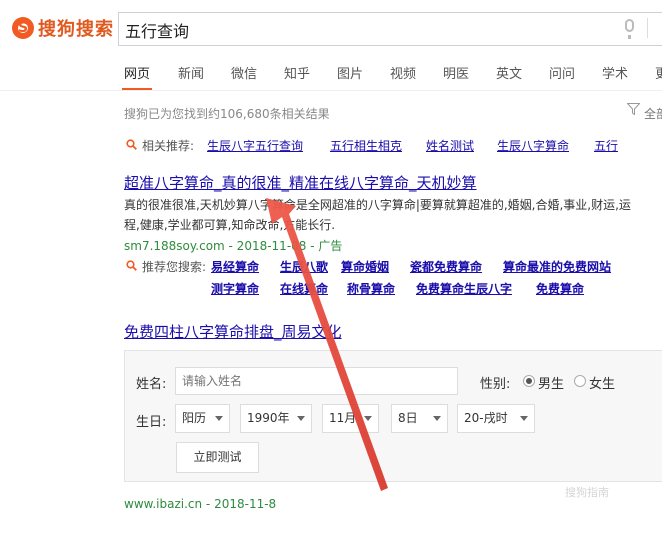  What do you see at coordinates (365, 266) in the screenshot?
I see `recommend-link: 算命婚姻` at bounding box center [365, 266].